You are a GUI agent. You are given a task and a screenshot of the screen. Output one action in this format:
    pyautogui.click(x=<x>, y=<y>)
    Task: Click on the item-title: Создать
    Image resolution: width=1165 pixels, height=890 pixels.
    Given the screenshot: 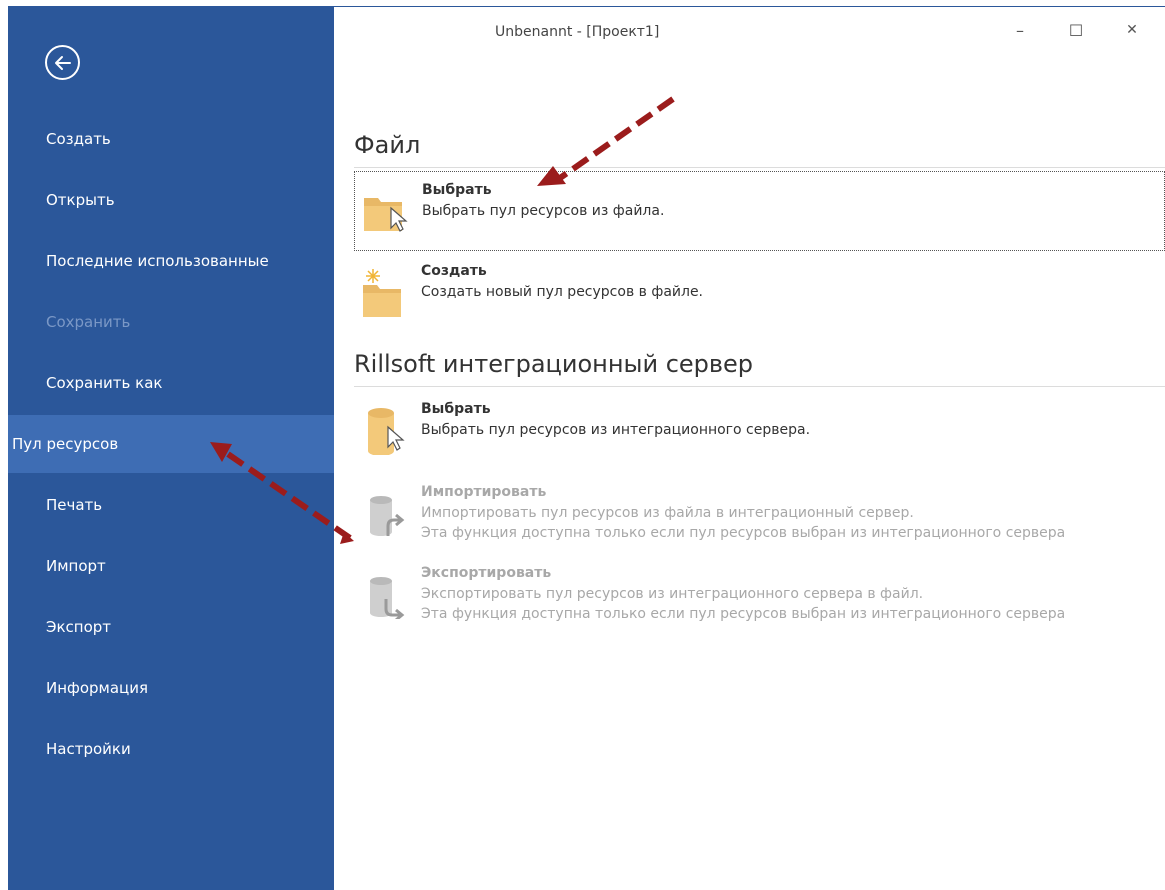 What is the action you would take?
    pyautogui.click(x=454, y=271)
    